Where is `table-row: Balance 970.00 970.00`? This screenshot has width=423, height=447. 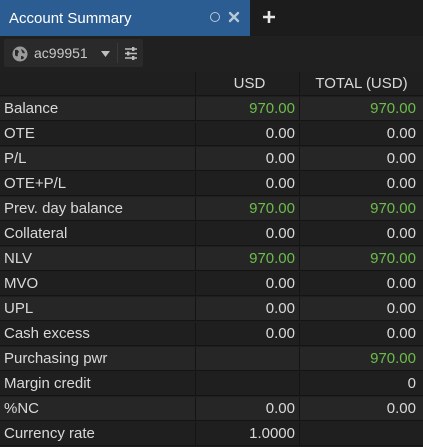
table-row: Balance 970.00 970.00 is located at coordinates (211, 109).